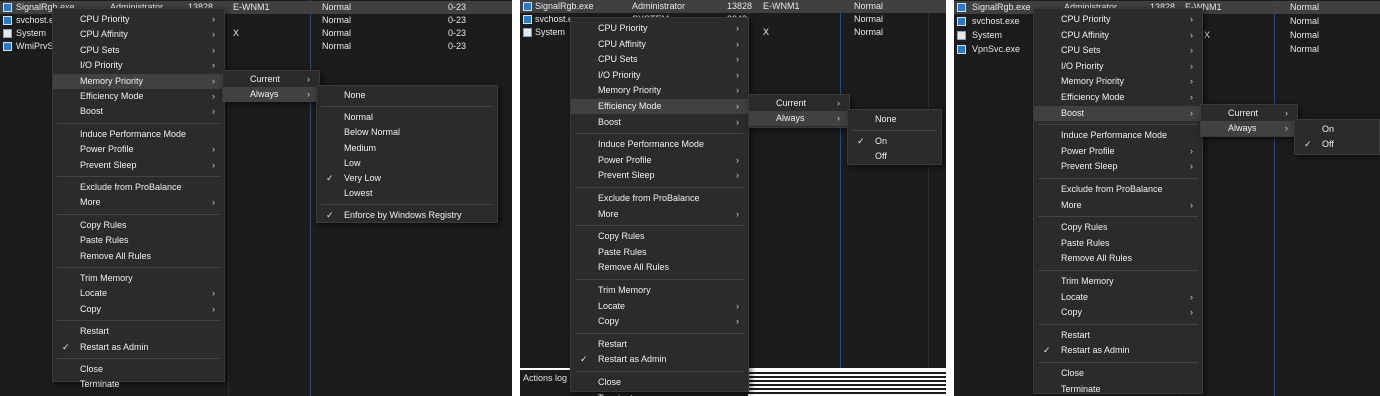  What do you see at coordinates (1337, 144) in the screenshot?
I see `menu-item-off: ✓ Off` at bounding box center [1337, 144].